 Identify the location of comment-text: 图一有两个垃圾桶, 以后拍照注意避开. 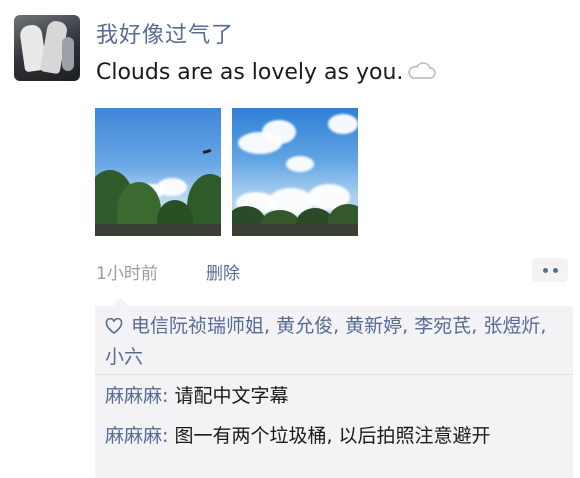
(332, 436).